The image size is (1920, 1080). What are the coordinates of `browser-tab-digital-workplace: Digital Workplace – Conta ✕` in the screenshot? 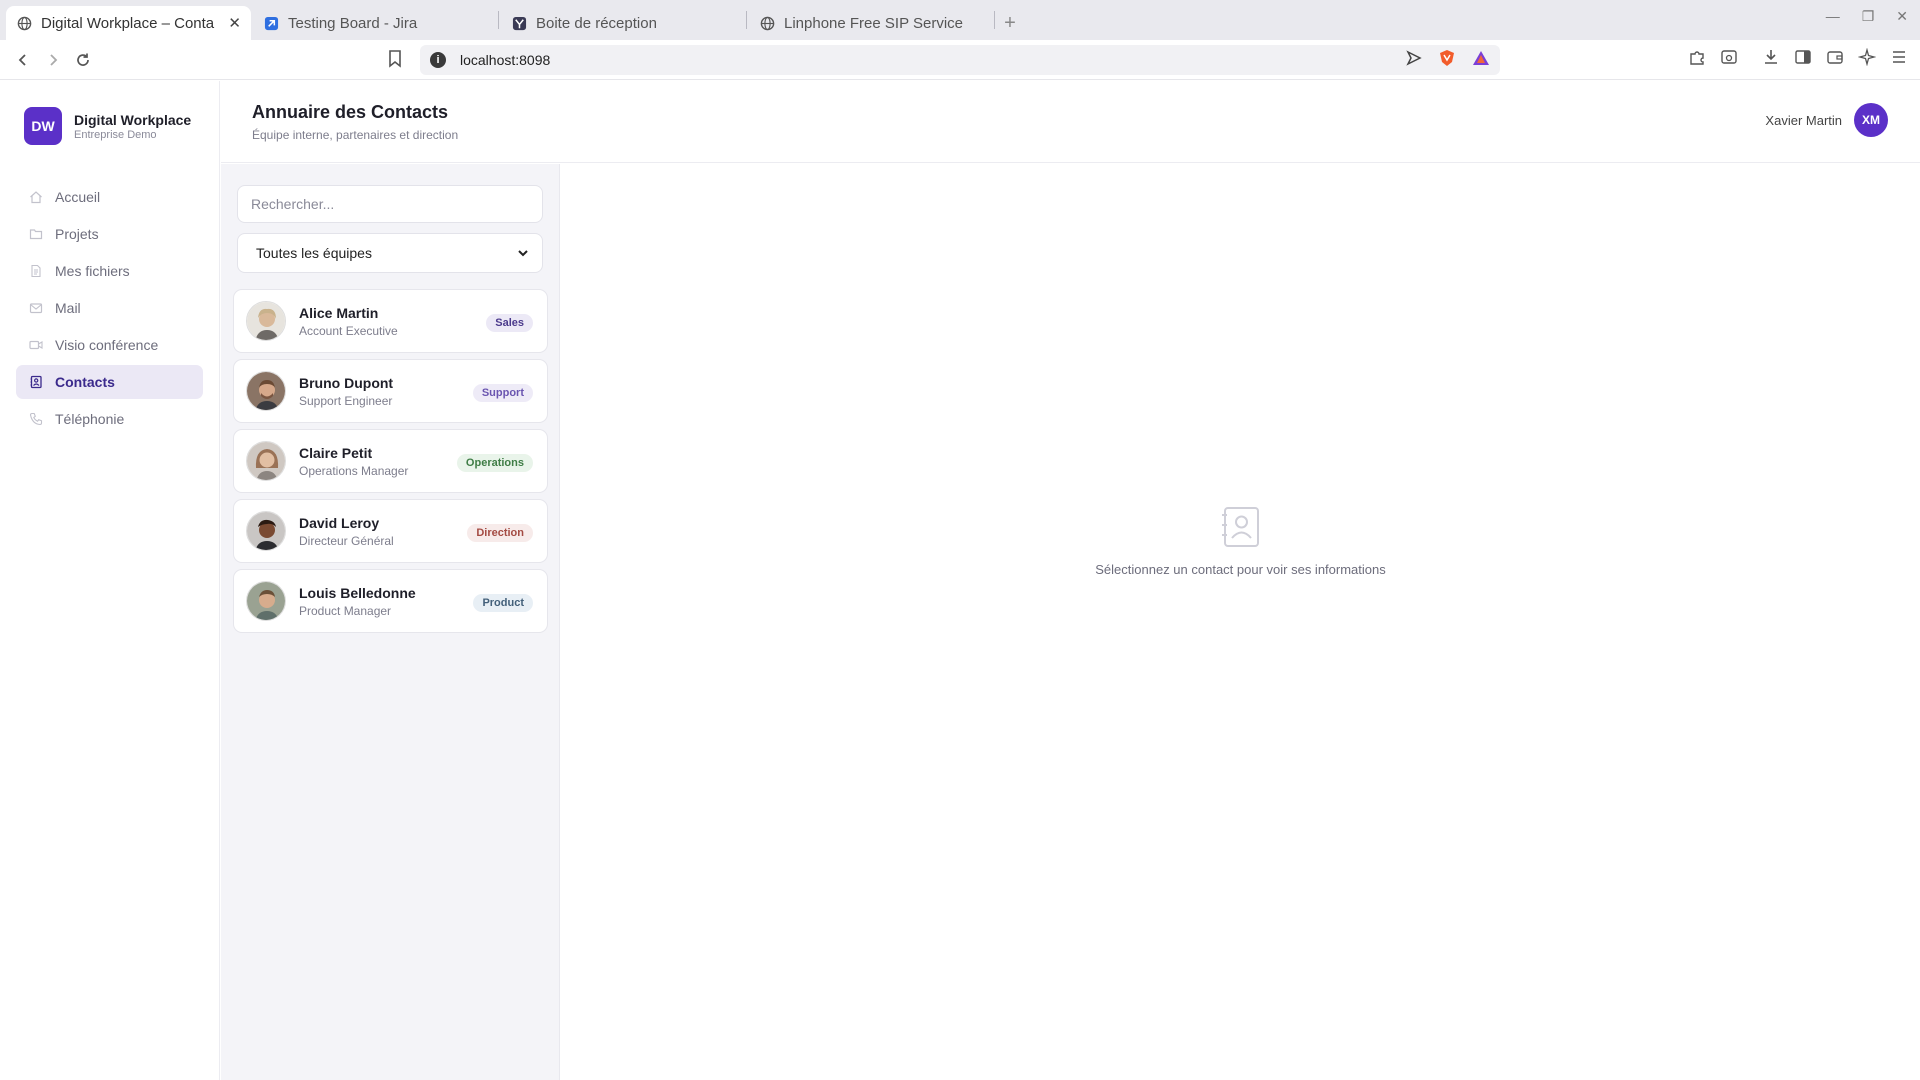 It's located at (128, 23).